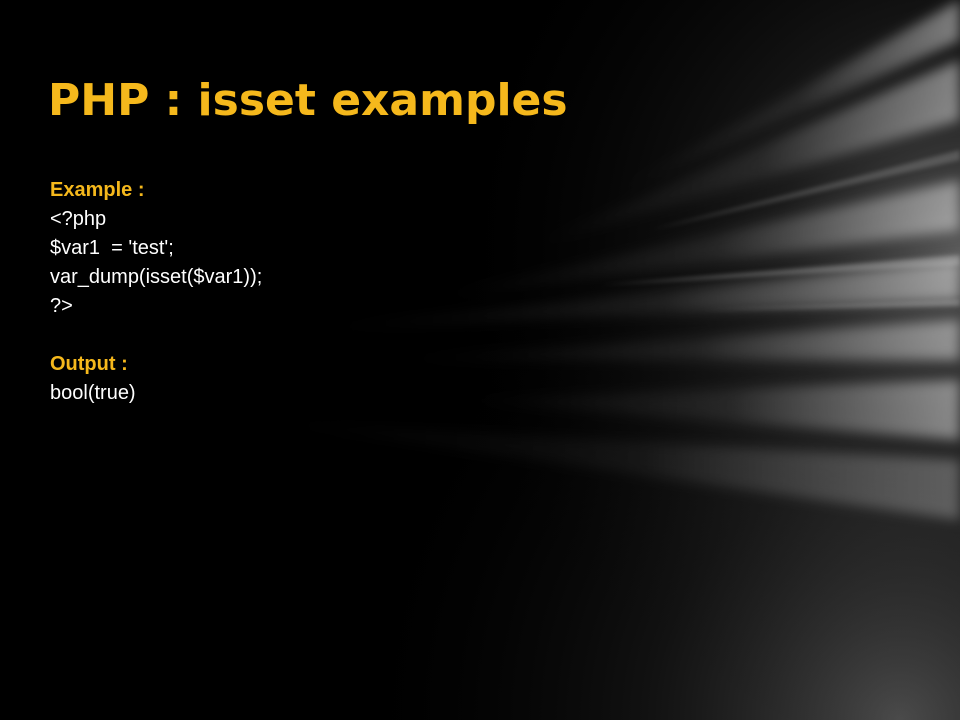 This screenshot has height=720, width=960. What do you see at coordinates (308, 100) in the screenshot?
I see `slide-title: PHP : isset examples` at bounding box center [308, 100].